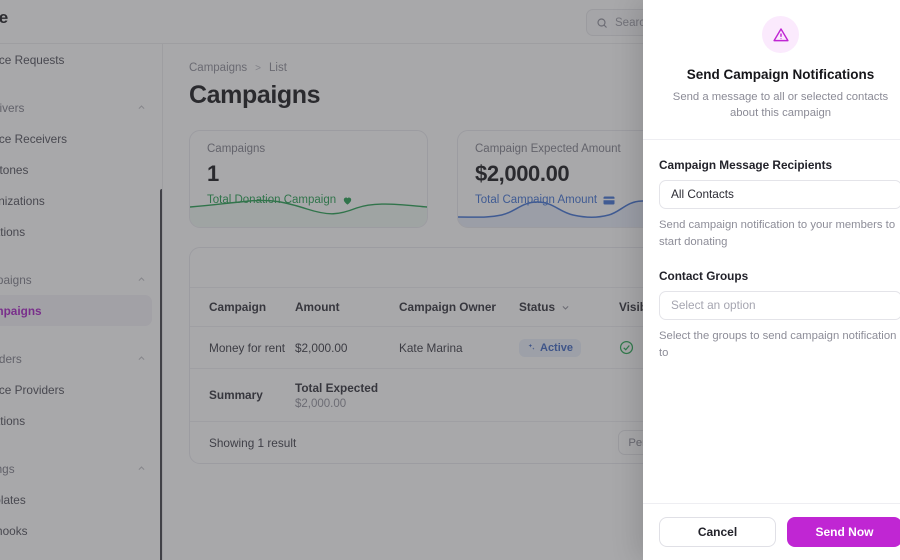 This screenshot has width=900, height=560. Describe the element at coordinates (779, 305) in the screenshot. I see `contact-groups-select: Select an option` at that location.